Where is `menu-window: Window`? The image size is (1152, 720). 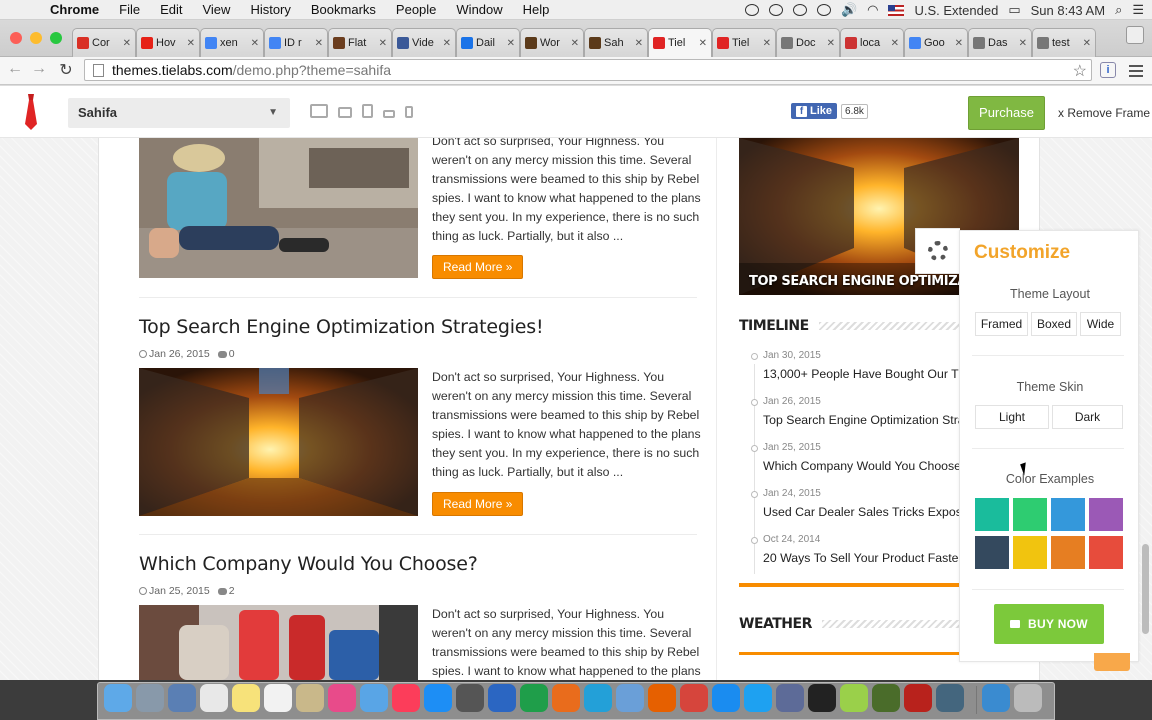 menu-window: Window is located at coordinates (479, 9).